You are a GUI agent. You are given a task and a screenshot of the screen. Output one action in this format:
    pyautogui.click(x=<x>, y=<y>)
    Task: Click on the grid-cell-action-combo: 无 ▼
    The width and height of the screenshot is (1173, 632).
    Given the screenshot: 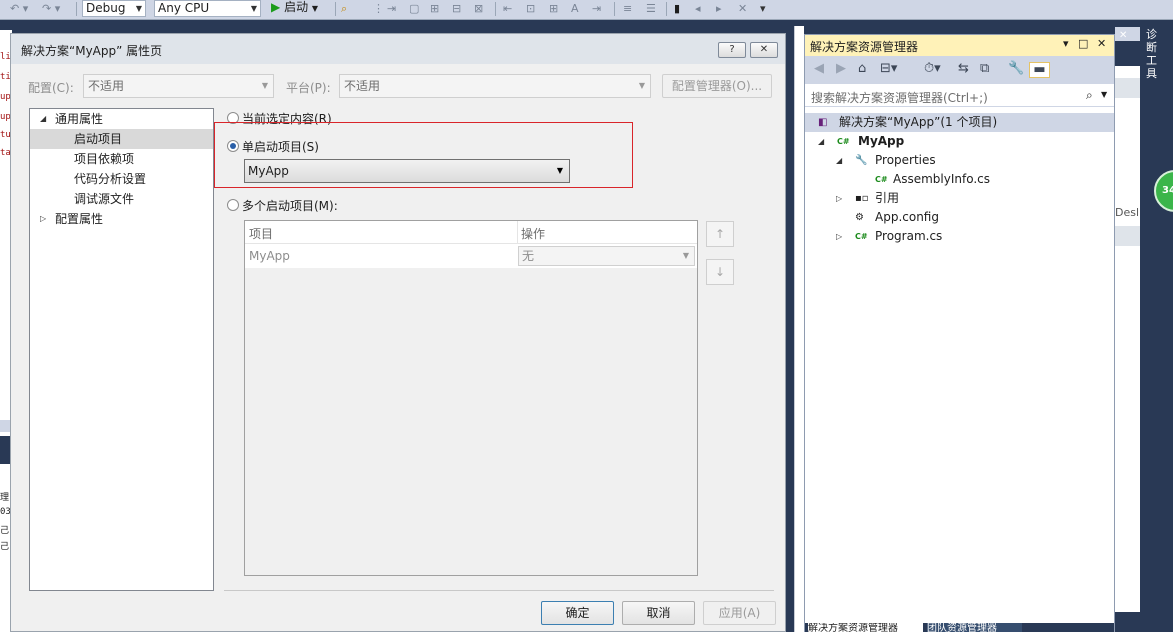 What is the action you would take?
    pyautogui.click(x=606, y=256)
    